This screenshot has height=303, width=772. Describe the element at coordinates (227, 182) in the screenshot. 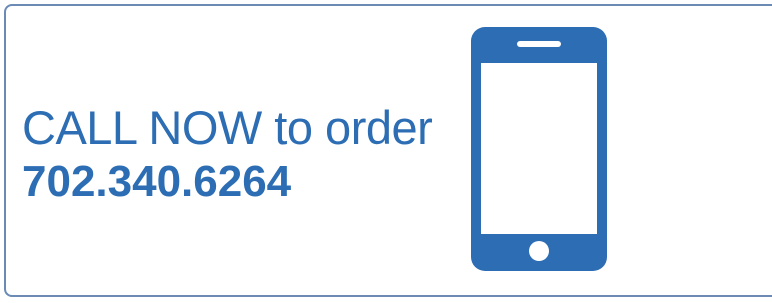

I see `phone-number: 702.340.6264` at that location.